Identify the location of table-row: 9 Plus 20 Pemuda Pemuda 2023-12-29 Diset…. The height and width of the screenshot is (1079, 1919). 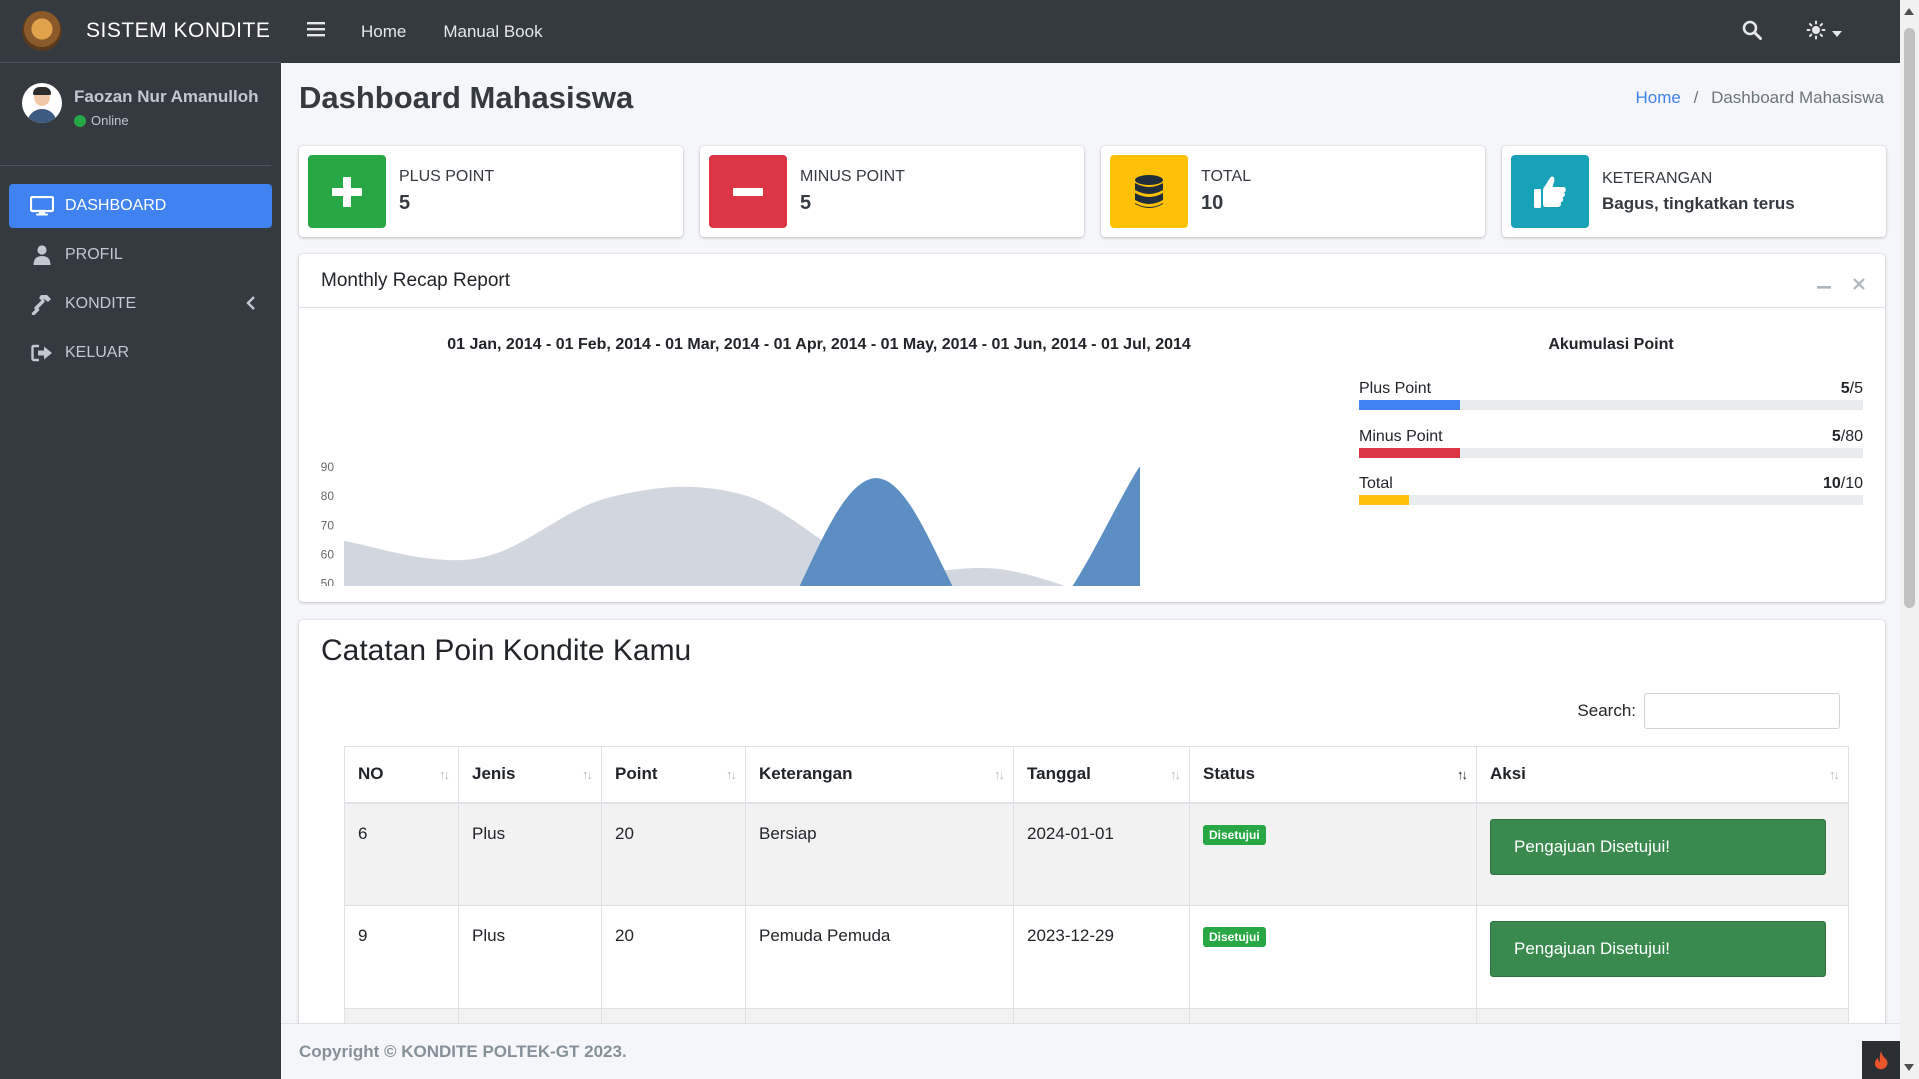
(1096, 957).